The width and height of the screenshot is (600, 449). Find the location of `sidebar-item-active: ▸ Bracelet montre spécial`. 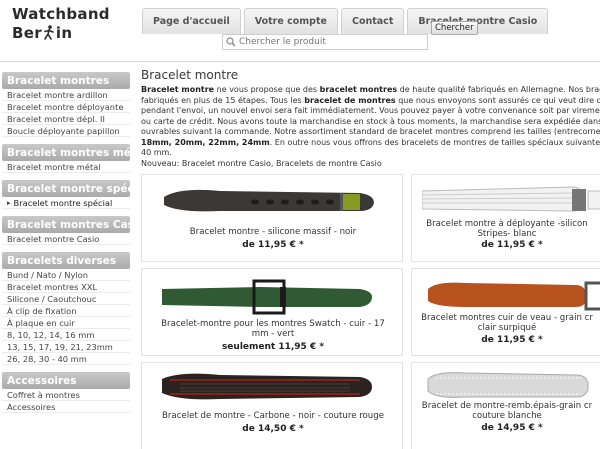

sidebar-item-active: ▸ Bracelet montre spécial is located at coordinates (66, 203).